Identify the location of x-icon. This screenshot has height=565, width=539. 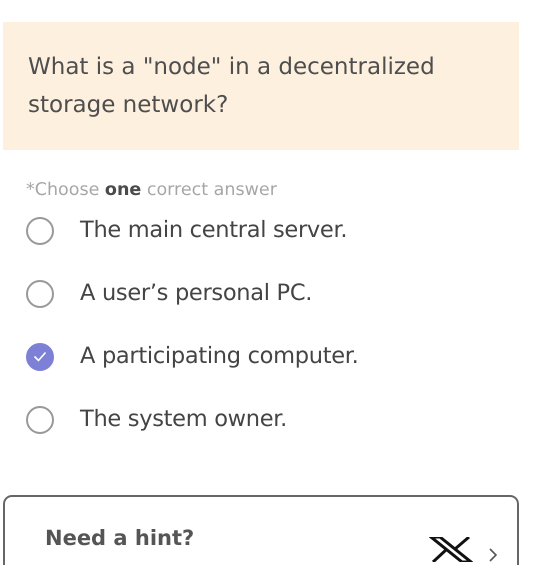
(451, 549).